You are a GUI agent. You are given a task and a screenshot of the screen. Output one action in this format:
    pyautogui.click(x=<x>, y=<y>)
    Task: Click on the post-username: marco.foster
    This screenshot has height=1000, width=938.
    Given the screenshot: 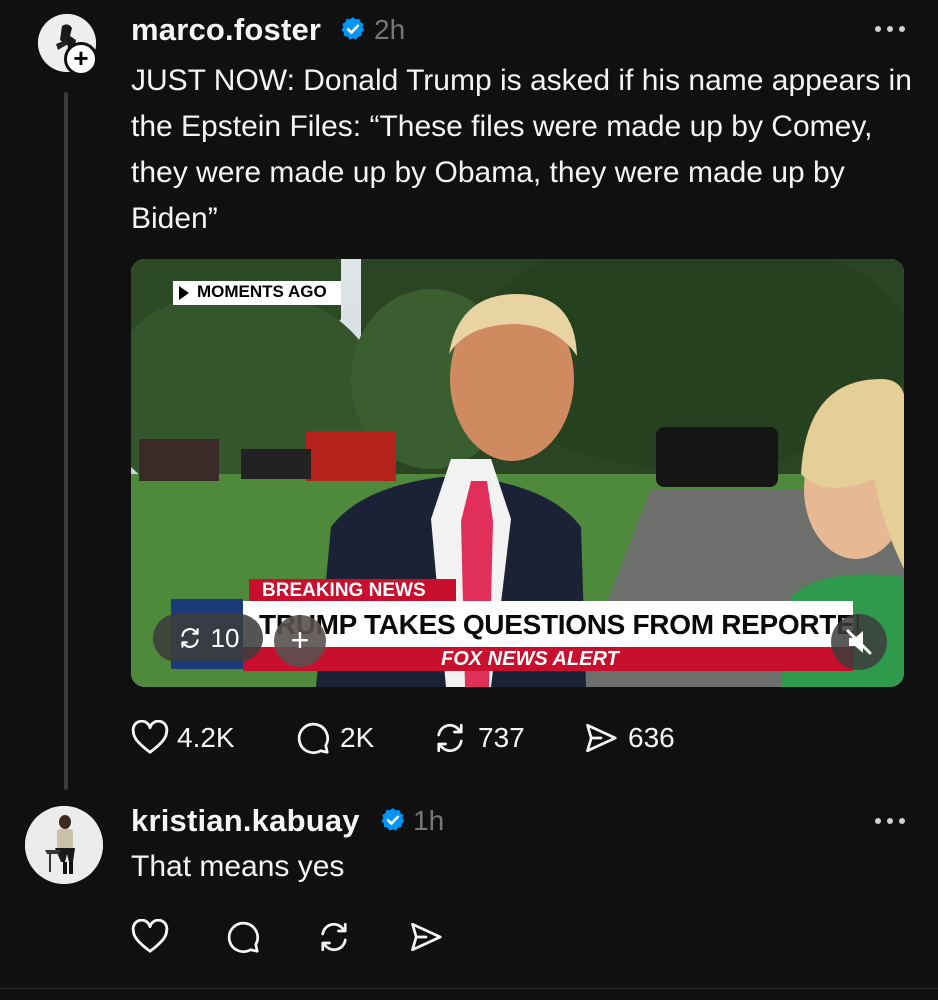 What is the action you would take?
    pyautogui.click(x=226, y=30)
    